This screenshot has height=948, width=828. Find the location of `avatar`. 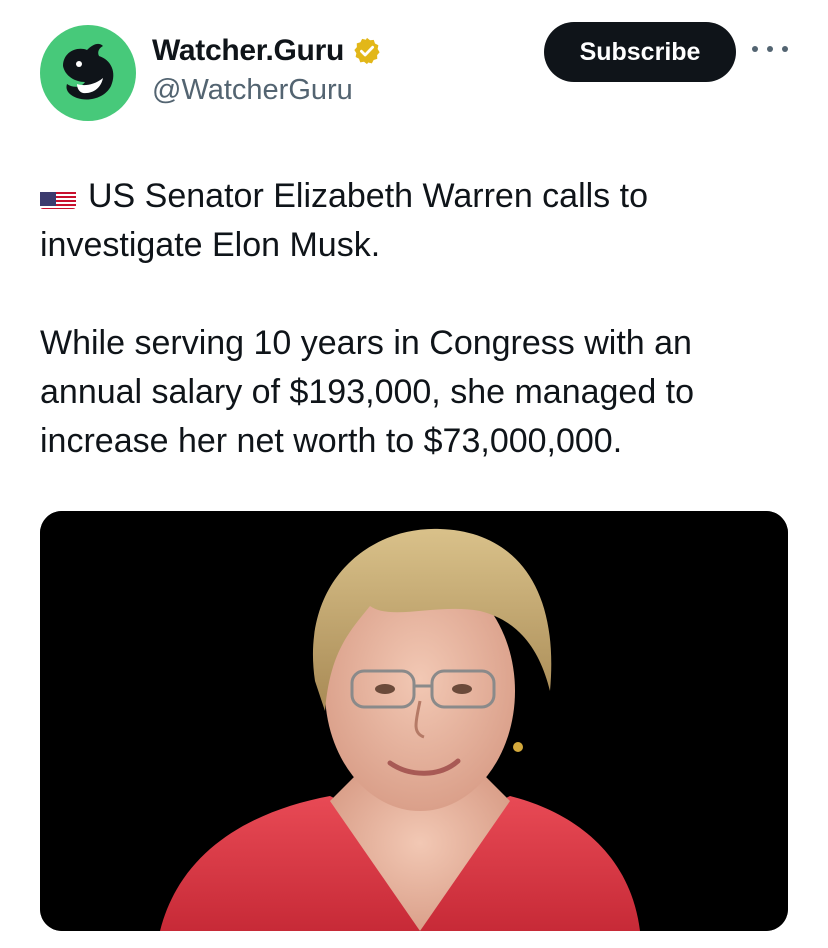

avatar is located at coordinates (88, 73).